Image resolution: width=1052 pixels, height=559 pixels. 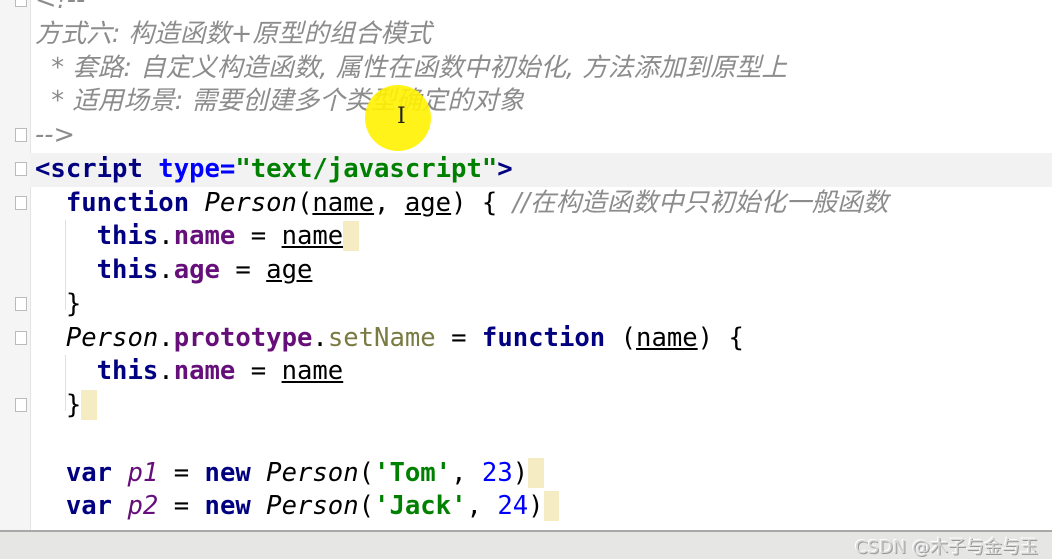 I want to click on code-line: * 适用场景: 需要创建多个类型确定的对象, so click(x=279, y=101).